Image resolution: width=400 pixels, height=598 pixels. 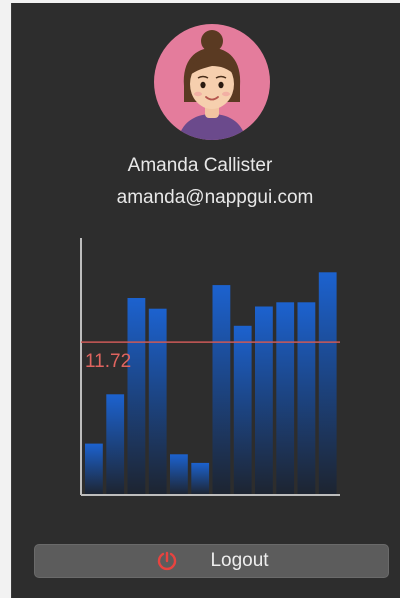 I want to click on logout-button: Logout, so click(x=211, y=561).